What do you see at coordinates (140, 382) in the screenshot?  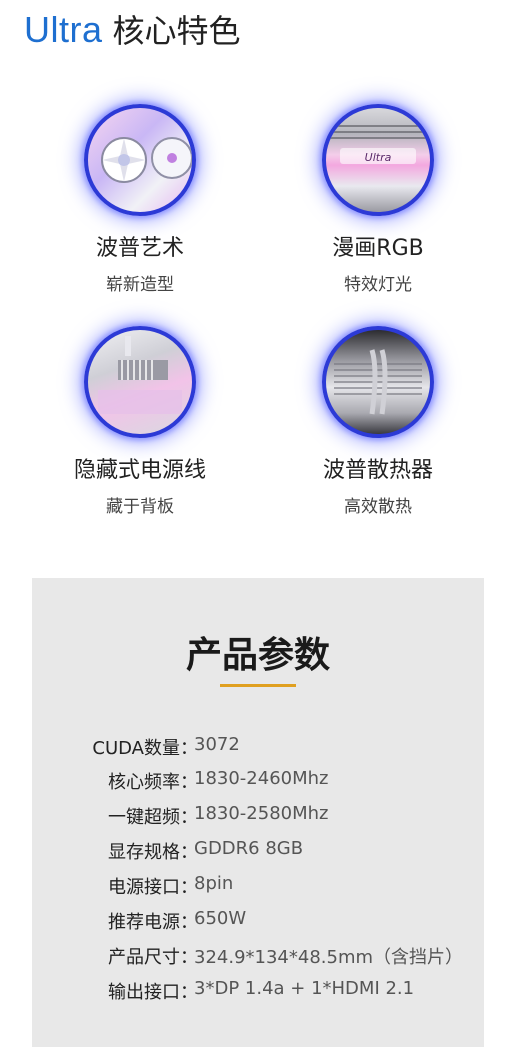 I see `feature-image-hidden-cable` at bounding box center [140, 382].